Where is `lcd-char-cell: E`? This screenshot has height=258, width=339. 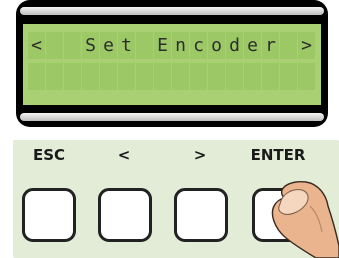
lcd-char-cell: E is located at coordinates (162, 45).